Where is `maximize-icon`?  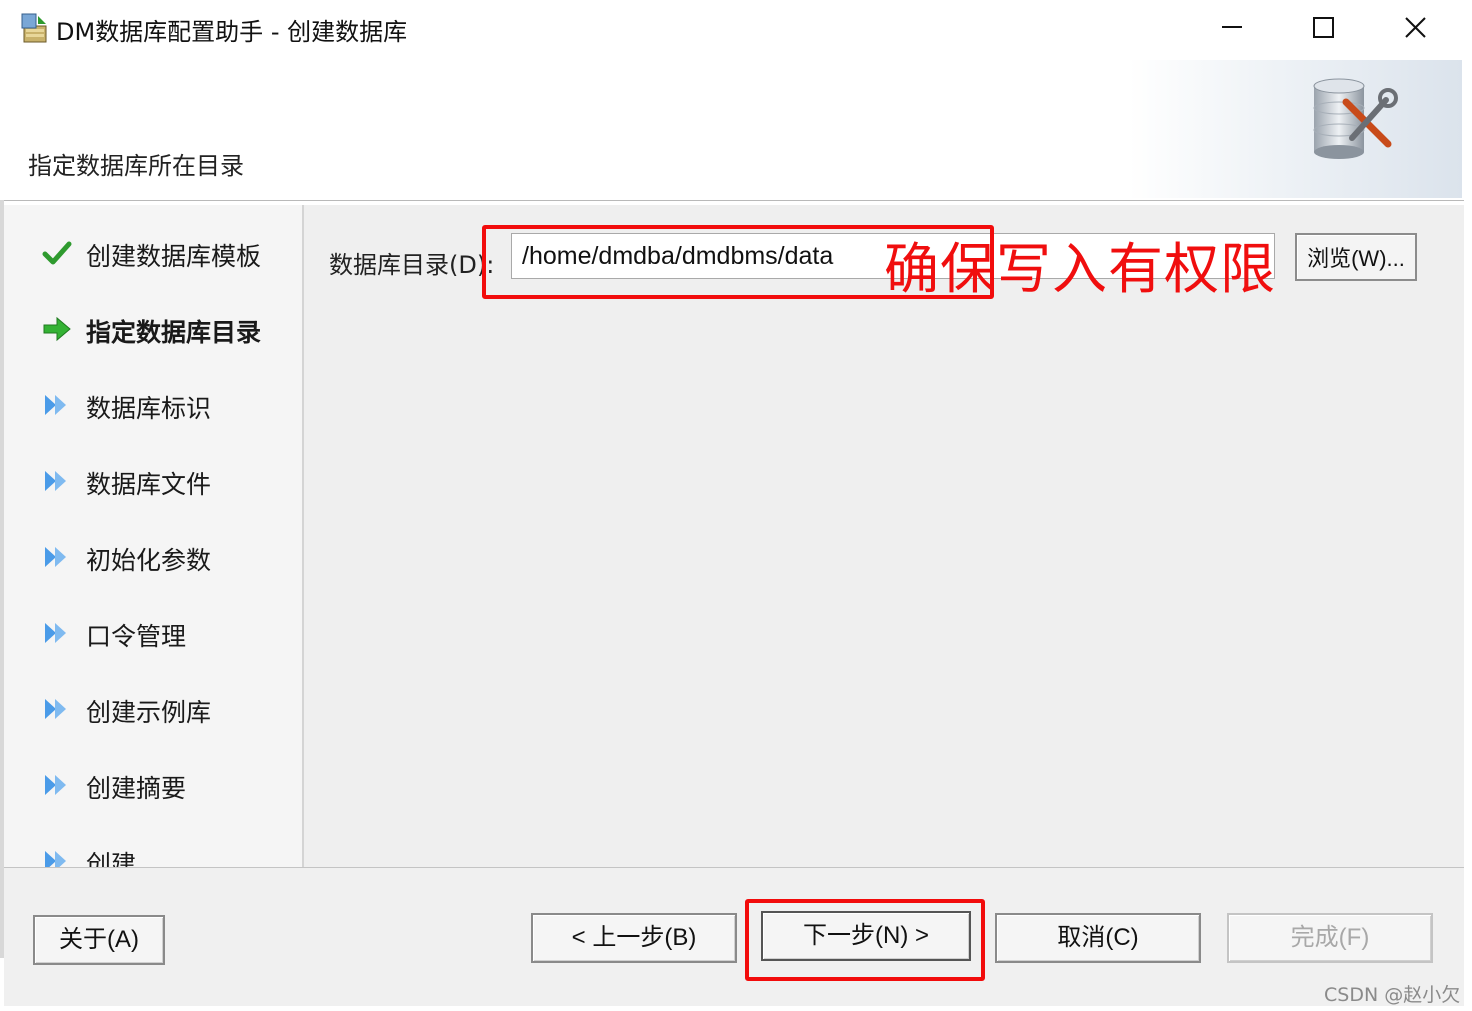 maximize-icon is located at coordinates (1323, 28).